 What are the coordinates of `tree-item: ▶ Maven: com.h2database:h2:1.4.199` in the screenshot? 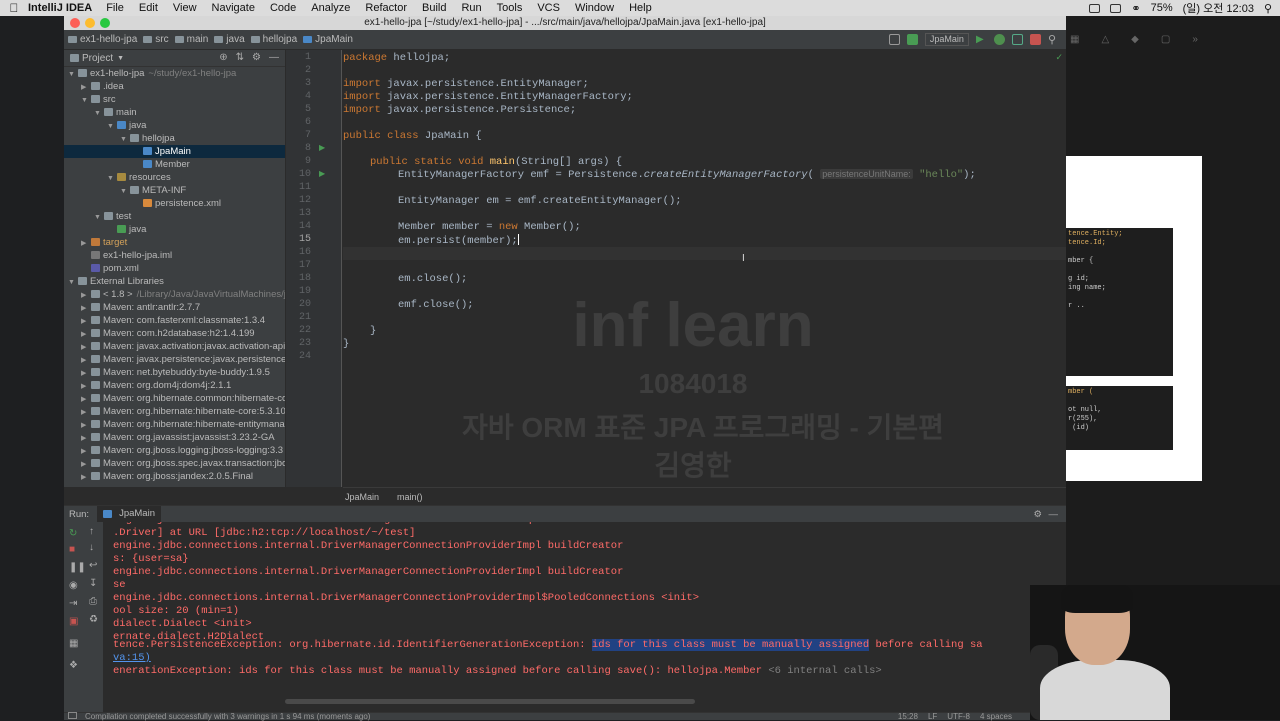 It's located at (174, 333).